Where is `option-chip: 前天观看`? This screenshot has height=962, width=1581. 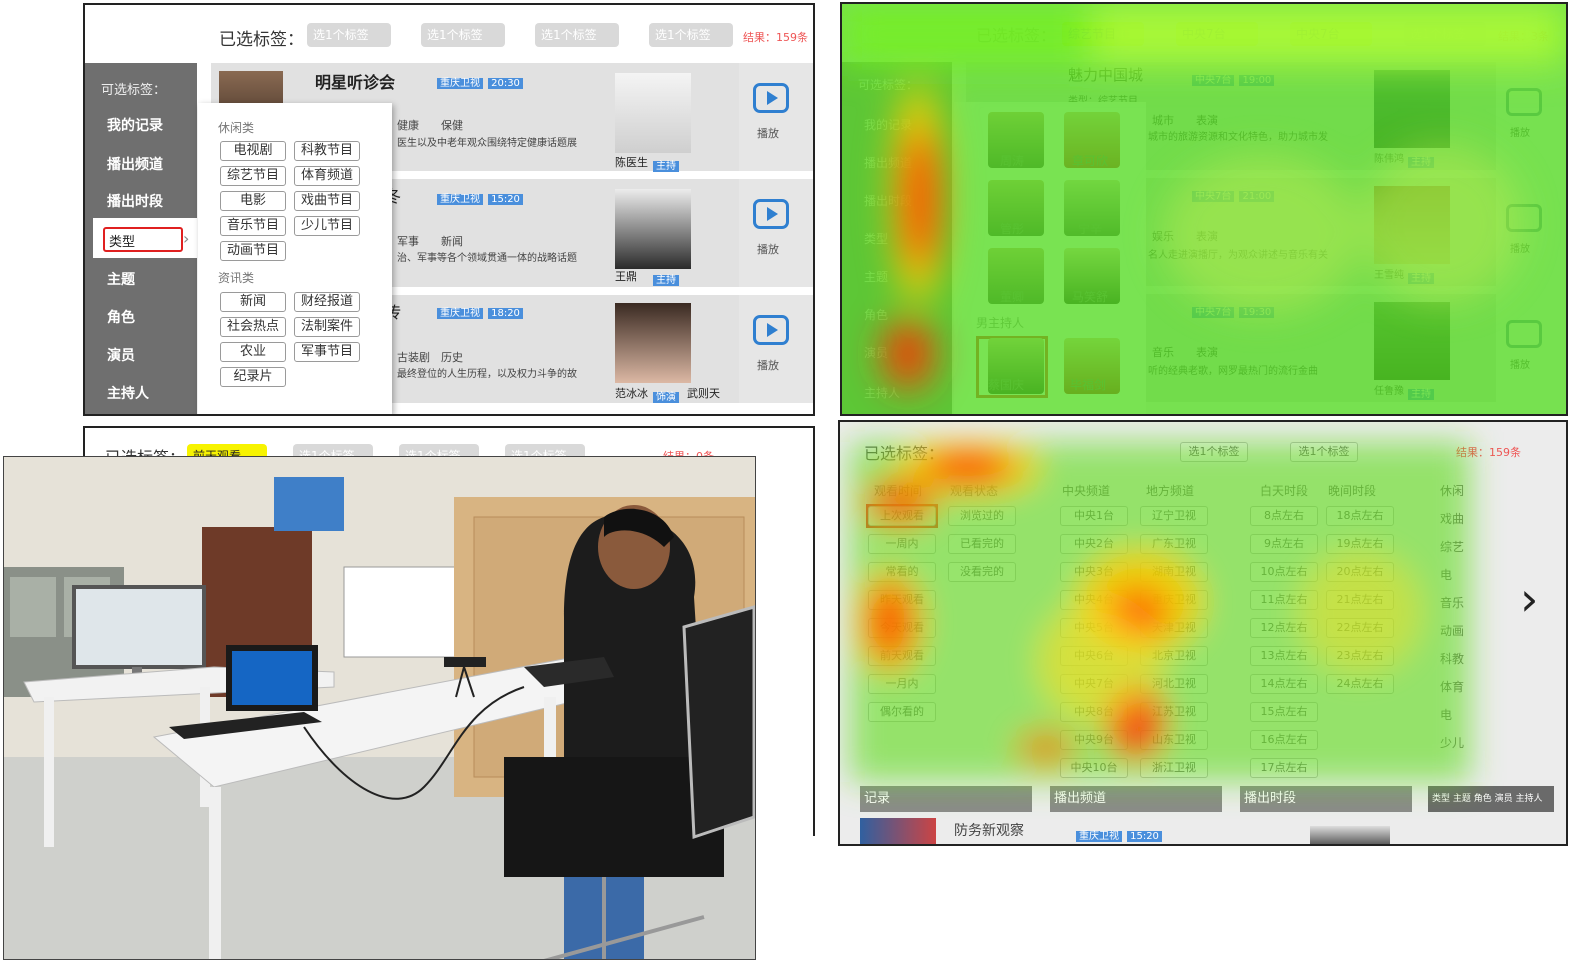
option-chip: 前天观看 is located at coordinates (902, 656).